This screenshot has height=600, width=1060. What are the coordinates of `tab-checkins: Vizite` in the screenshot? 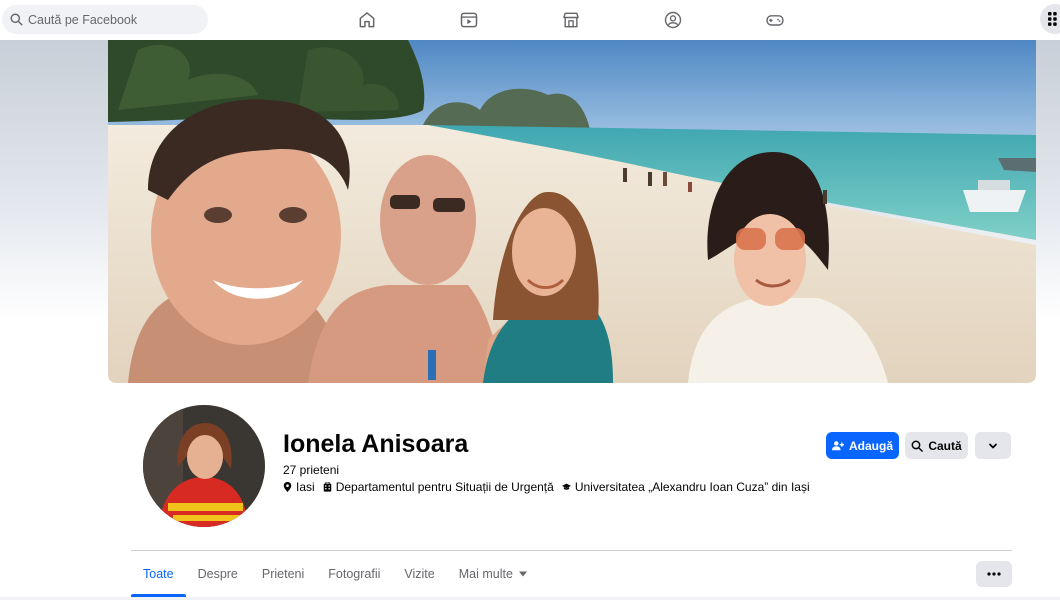 It's located at (419, 574).